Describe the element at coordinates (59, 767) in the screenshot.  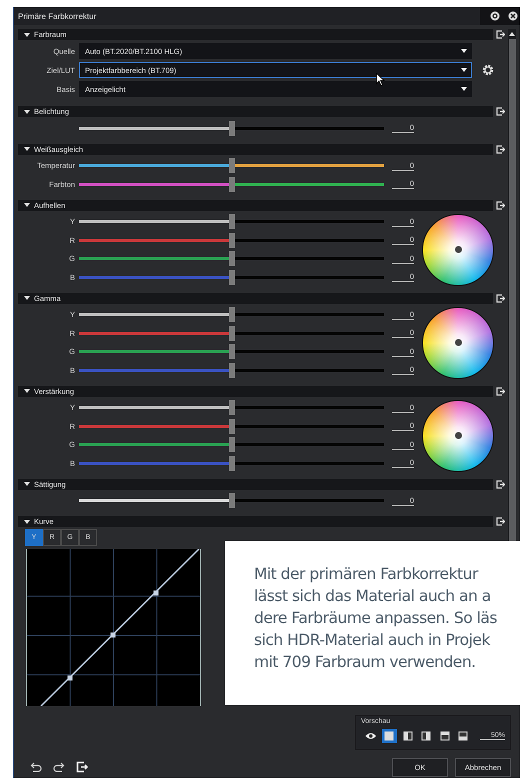
I see `redo-icon` at that location.